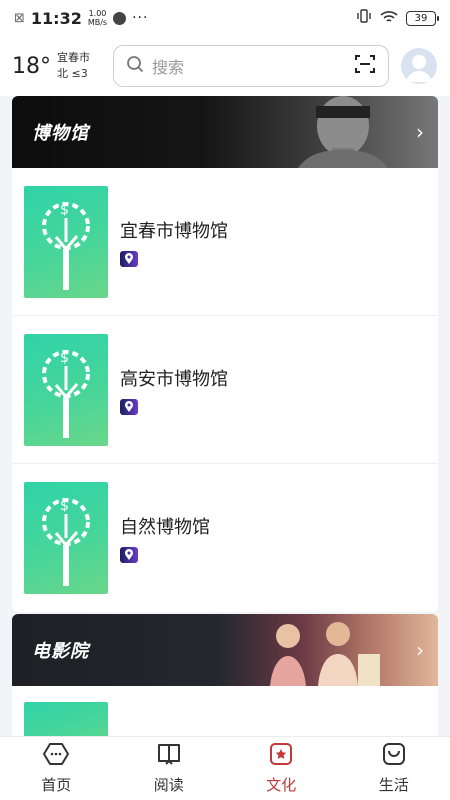  Describe the element at coordinates (135, 66) in the screenshot. I see `search-icon` at that location.